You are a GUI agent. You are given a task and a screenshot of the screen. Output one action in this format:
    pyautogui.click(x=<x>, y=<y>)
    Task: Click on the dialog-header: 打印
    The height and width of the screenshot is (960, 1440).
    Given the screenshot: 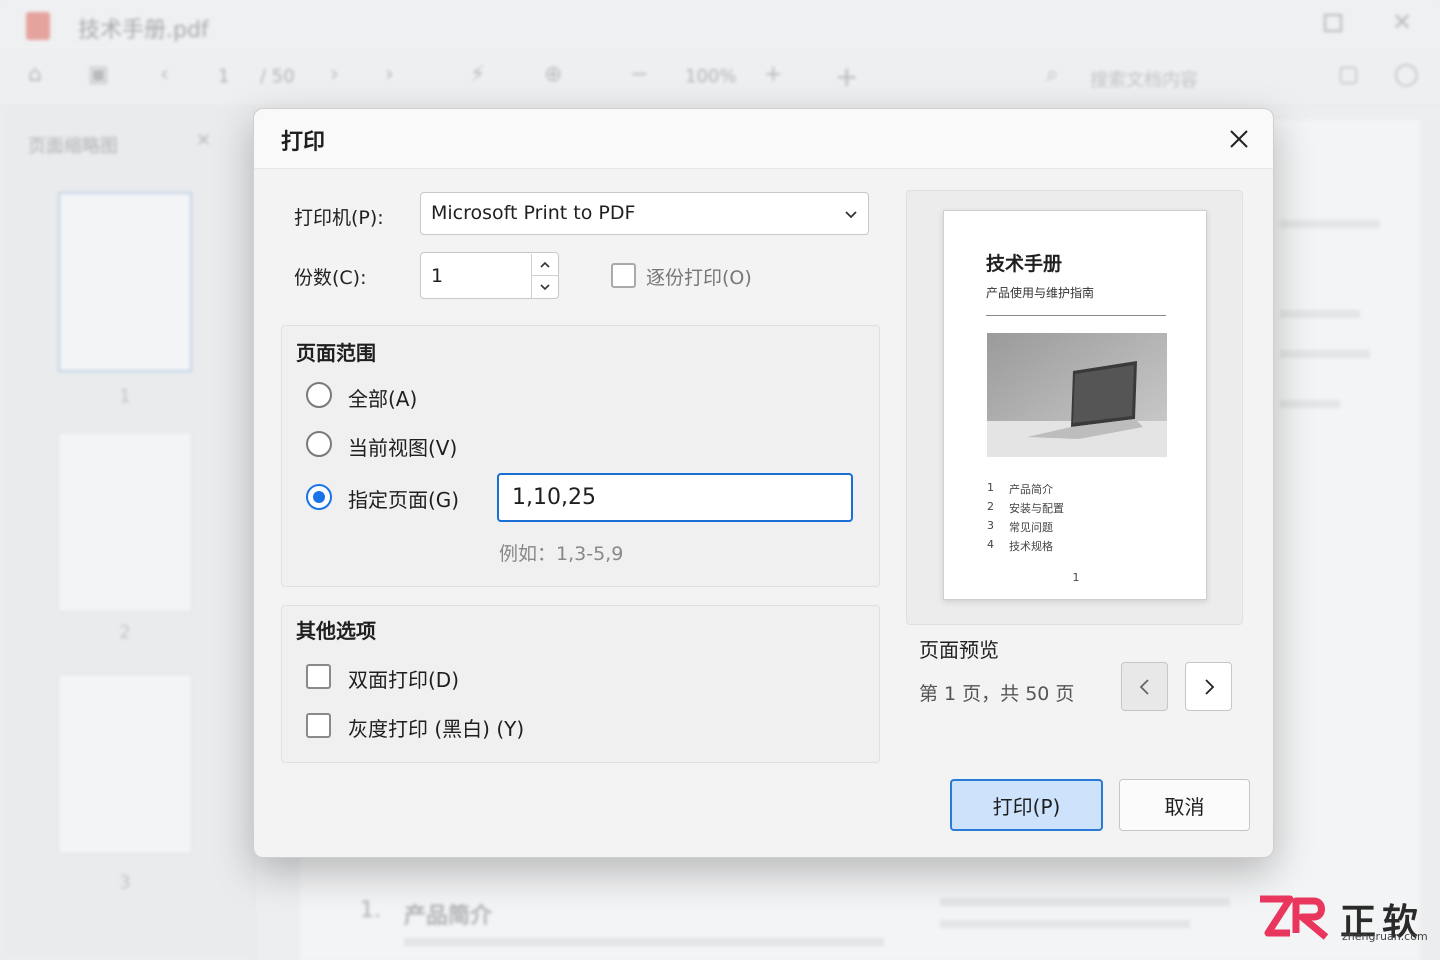 What is the action you would take?
    pyautogui.click(x=763, y=139)
    